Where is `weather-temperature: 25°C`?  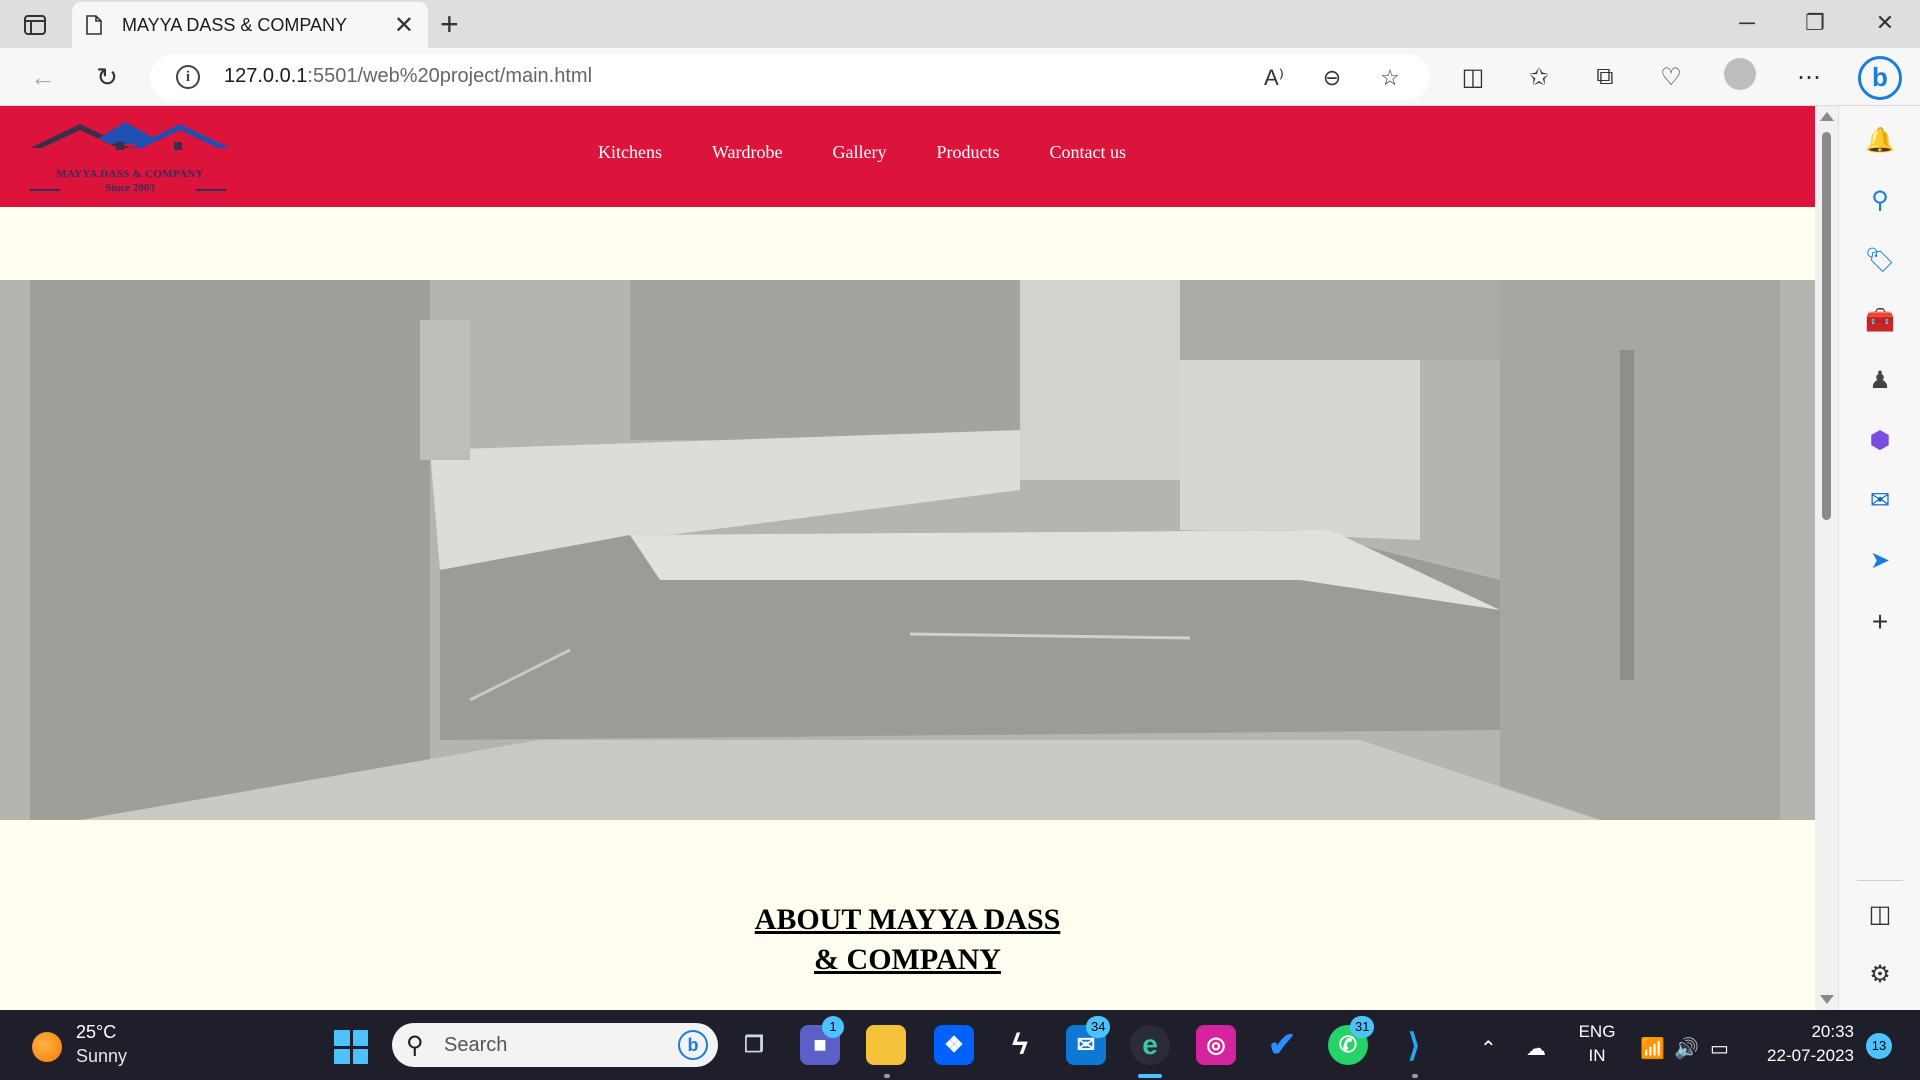
weather-temperature: 25°C is located at coordinates (96, 1032).